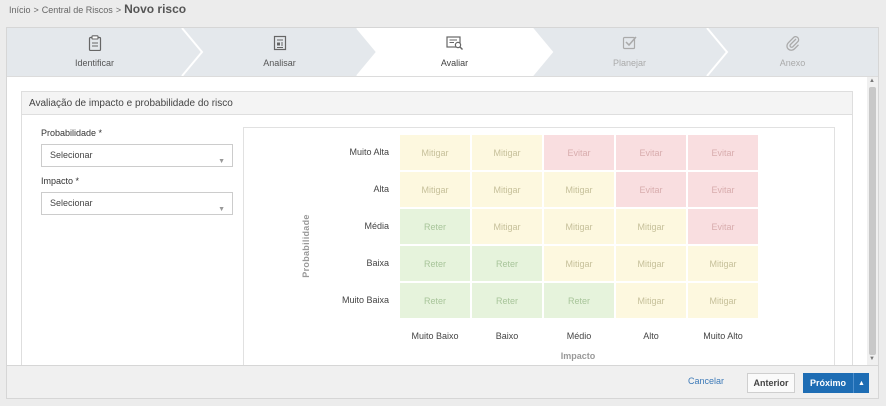 The image size is (886, 406). Describe the element at coordinates (72, 133) in the screenshot. I see `probabilidade-label: Probabilidade *` at that location.